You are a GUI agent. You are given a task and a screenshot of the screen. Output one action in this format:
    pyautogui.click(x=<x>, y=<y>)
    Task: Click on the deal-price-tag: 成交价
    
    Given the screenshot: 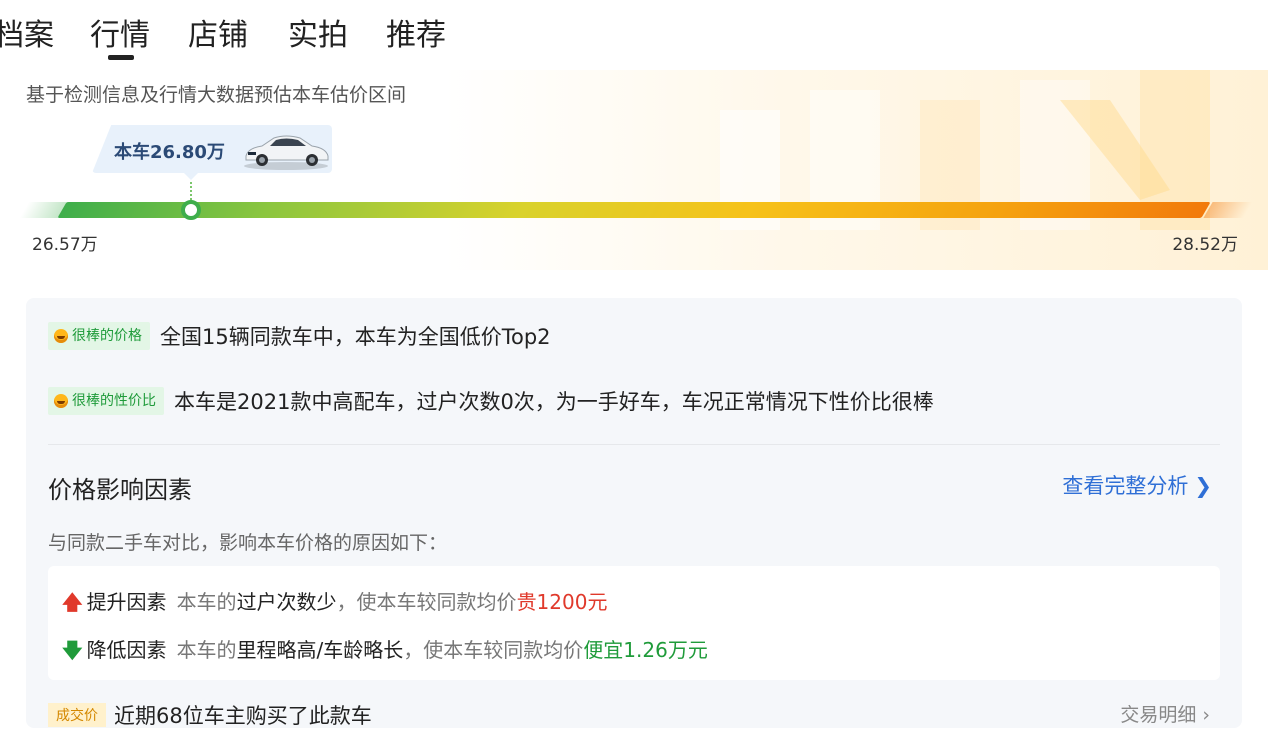 What is the action you would take?
    pyautogui.click(x=77, y=715)
    